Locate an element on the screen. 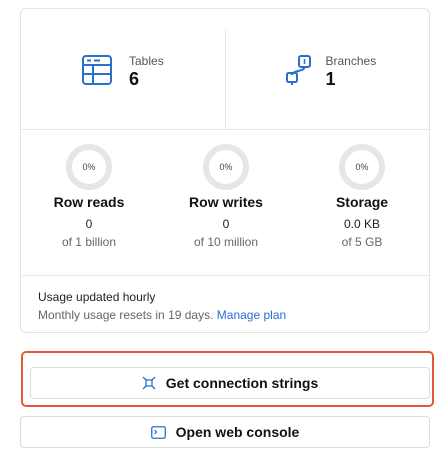  branch-icon is located at coordinates (298, 70).